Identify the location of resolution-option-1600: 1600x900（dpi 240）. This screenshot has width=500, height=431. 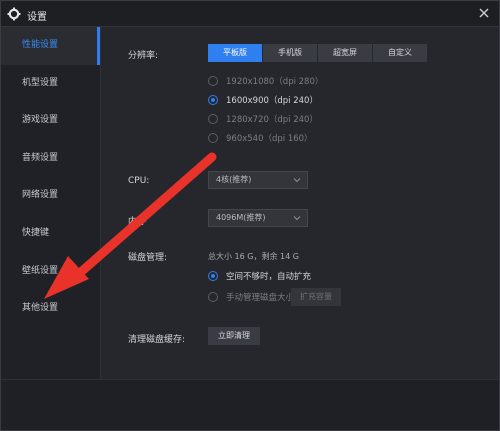
(263, 100).